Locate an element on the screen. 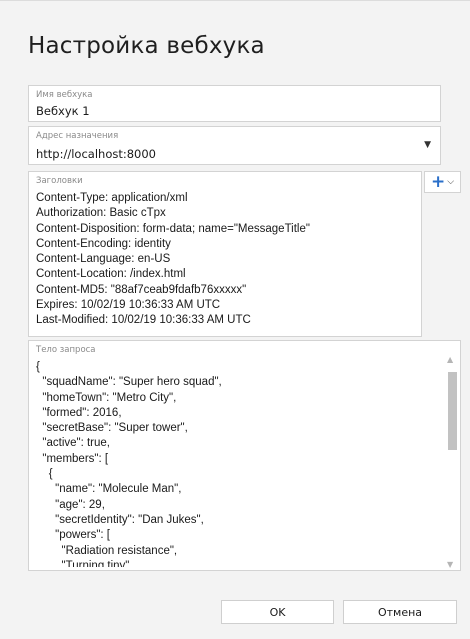 This screenshot has width=470, height=639. ok-button: OK is located at coordinates (277, 612).